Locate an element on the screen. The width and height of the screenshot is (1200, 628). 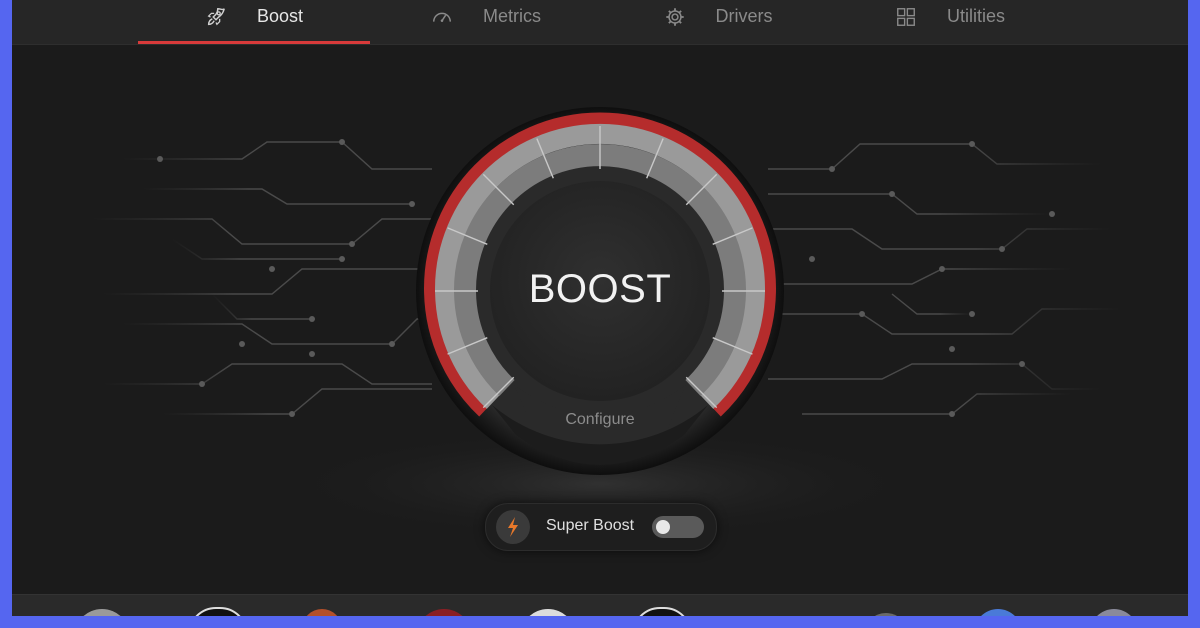
tab-metrics-label: Metrics is located at coordinates (512, 16).